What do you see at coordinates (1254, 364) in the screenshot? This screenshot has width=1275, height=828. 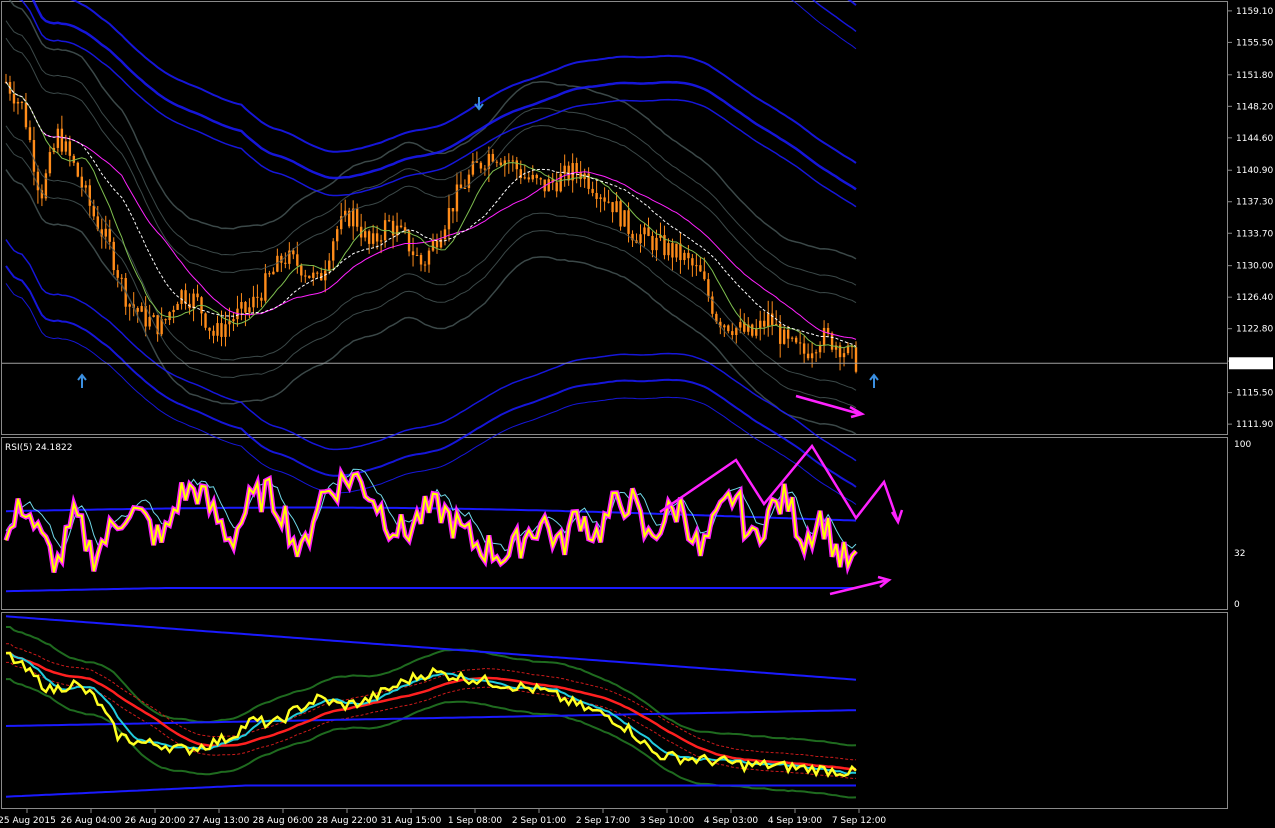 I see `current-price-label: 1118.85` at bounding box center [1254, 364].